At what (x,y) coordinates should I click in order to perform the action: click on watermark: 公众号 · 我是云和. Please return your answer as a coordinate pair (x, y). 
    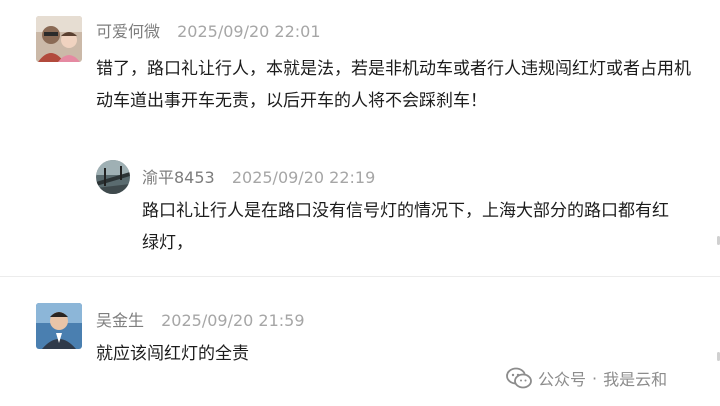
    Looking at the image, I should click on (586, 378).